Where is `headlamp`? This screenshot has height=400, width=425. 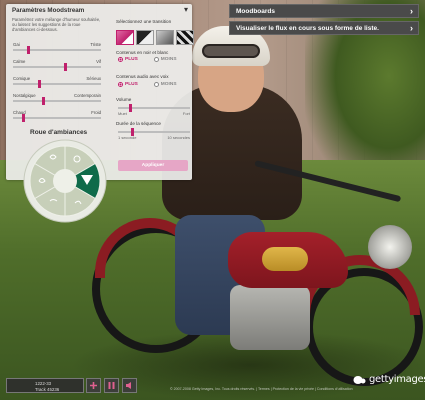 headlamp is located at coordinates (390, 247).